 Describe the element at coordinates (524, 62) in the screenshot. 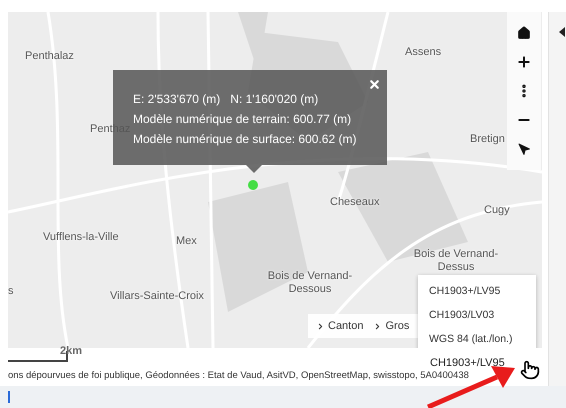

I see `zoom-in-icon` at that location.